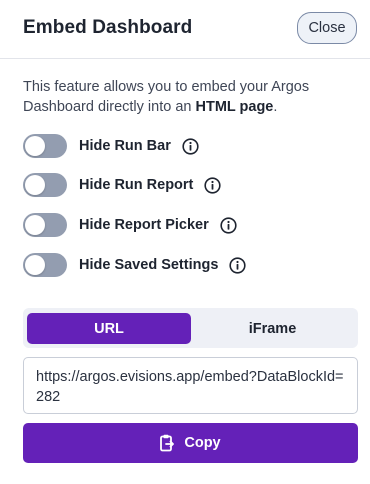 The width and height of the screenshot is (370, 484). What do you see at coordinates (125, 146) in the screenshot?
I see `hide-run-bar-label: Hide Run Bar` at bounding box center [125, 146].